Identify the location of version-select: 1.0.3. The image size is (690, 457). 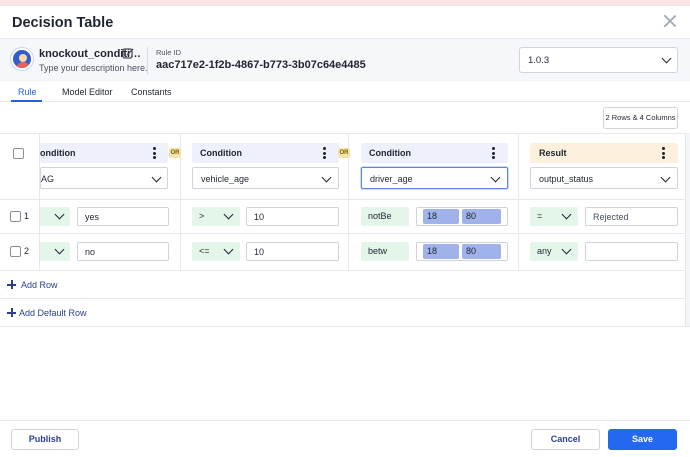
(598, 60).